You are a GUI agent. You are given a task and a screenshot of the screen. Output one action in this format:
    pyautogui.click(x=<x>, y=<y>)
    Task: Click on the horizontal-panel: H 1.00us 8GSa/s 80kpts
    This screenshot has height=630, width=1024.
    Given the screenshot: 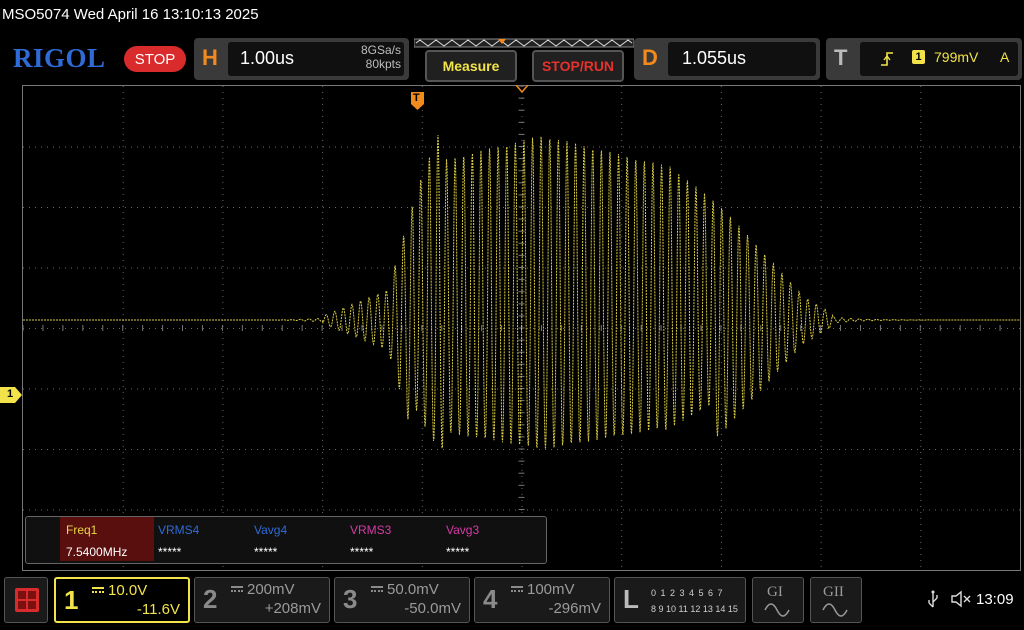 What is the action you would take?
    pyautogui.click(x=301, y=59)
    